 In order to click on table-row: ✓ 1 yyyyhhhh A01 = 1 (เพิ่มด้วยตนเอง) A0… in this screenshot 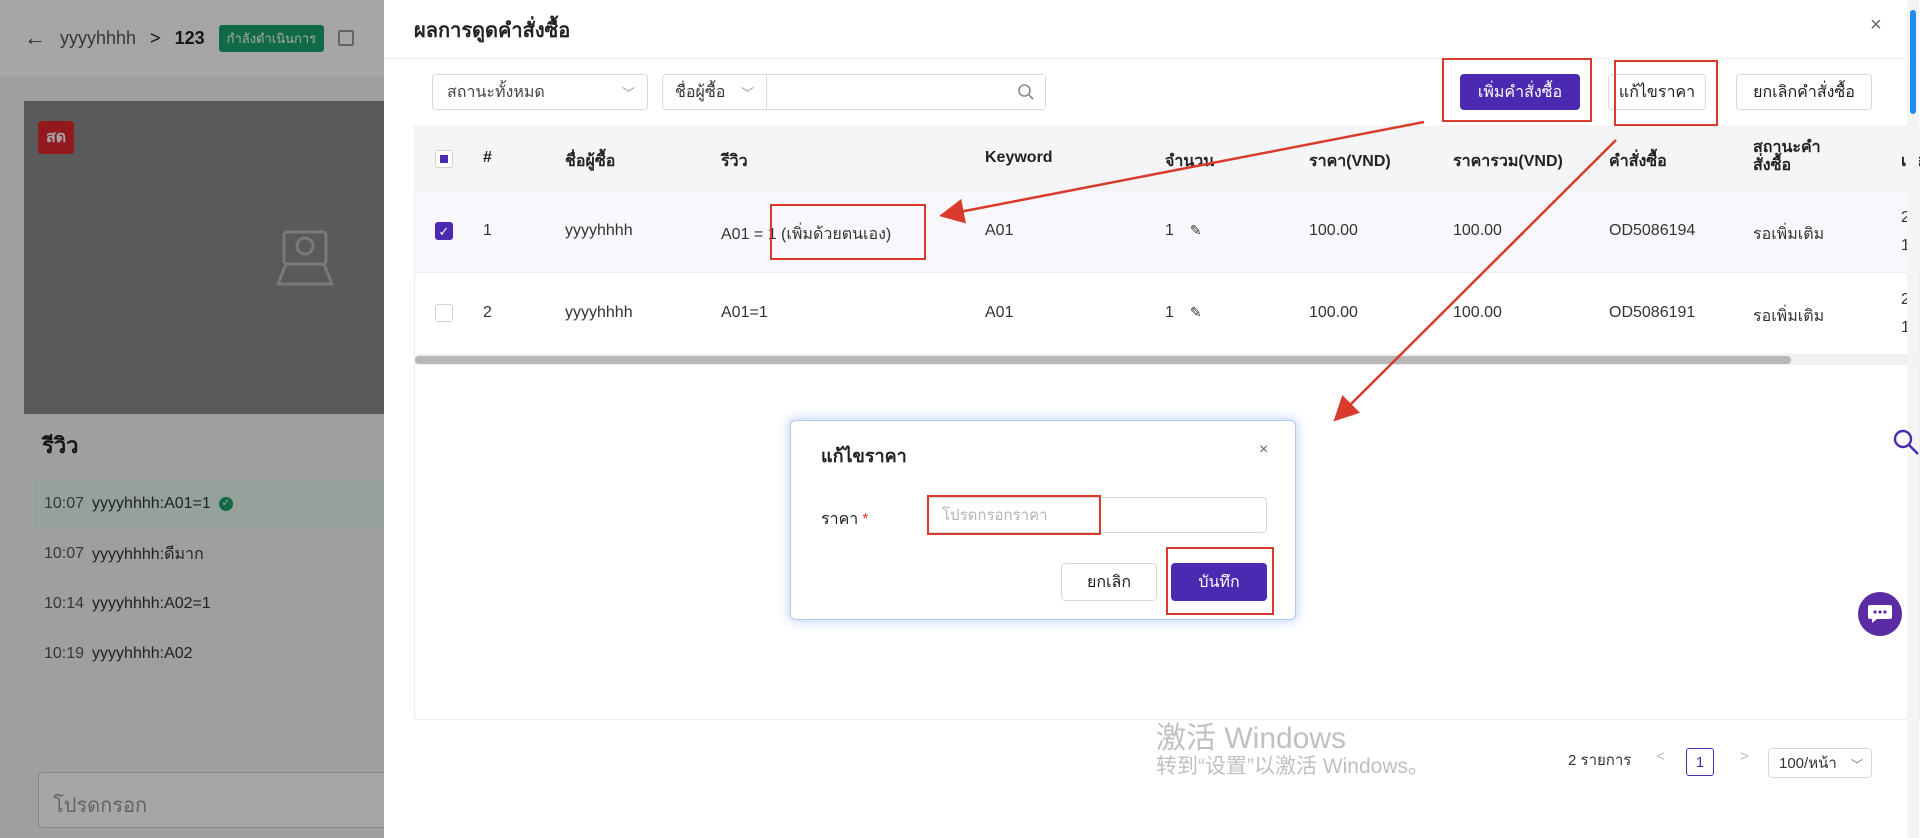, I will do `click(1167, 232)`.